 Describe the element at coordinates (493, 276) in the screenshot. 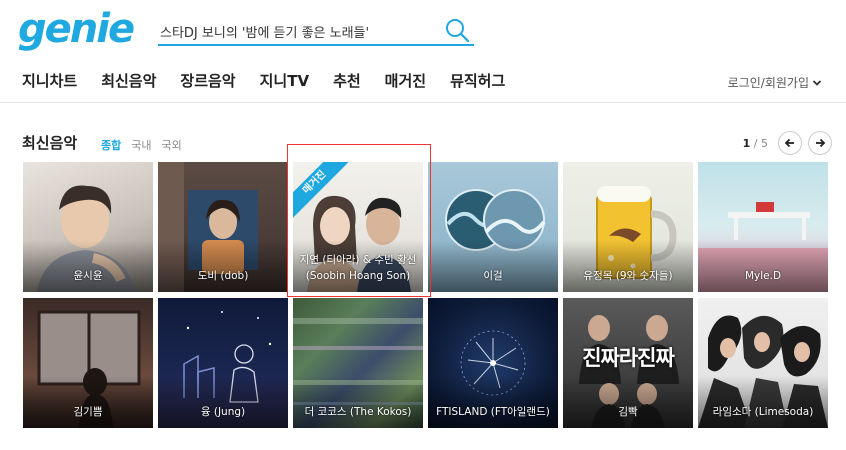

I see `album-artist: 이걸` at that location.